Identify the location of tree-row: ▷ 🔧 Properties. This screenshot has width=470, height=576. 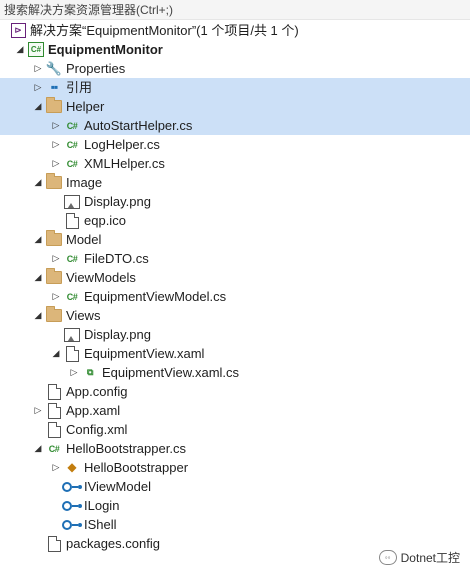
(235, 68).